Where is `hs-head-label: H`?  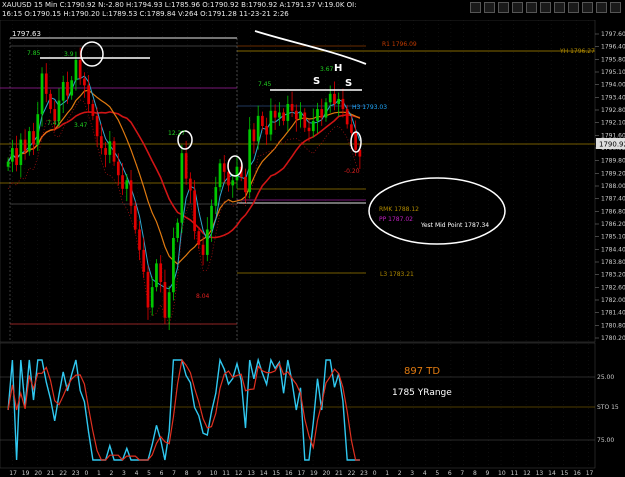
hs-head-label: H is located at coordinates (338, 68).